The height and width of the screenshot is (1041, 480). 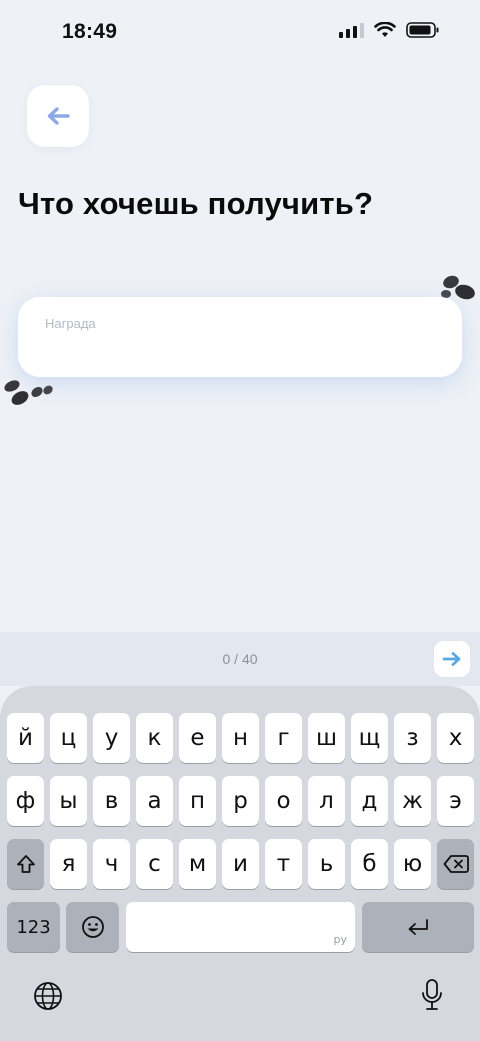 I want to click on key: к, so click(x=154, y=738).